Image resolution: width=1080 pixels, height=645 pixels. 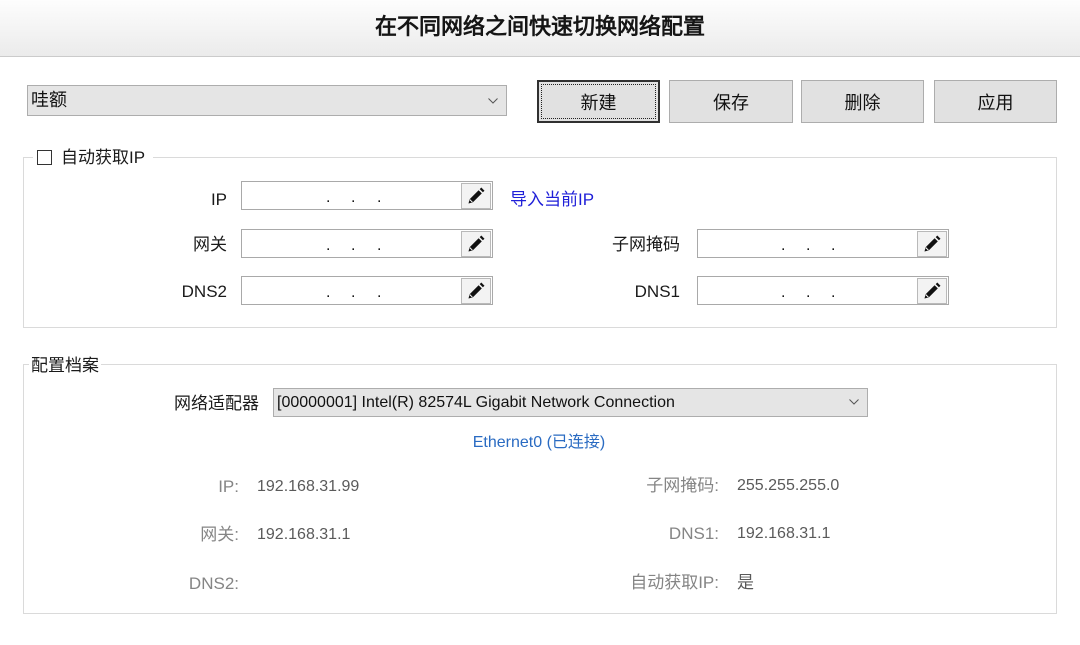 I want to click on ip-label: IP, so click(x=218, y=199).